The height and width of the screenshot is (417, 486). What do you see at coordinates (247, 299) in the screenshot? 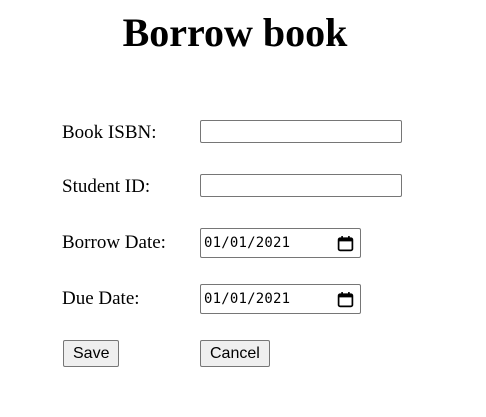
I see `due-date-value: 01/01/2021` at bounding box center [247, 299].